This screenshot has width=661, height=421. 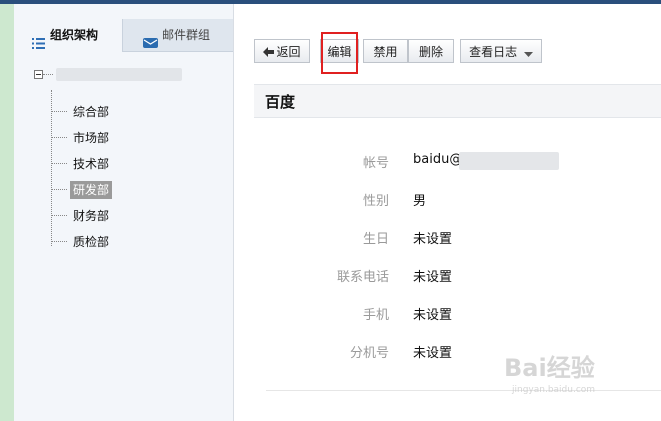 I want to click on divider, so click(x=463, y=390).